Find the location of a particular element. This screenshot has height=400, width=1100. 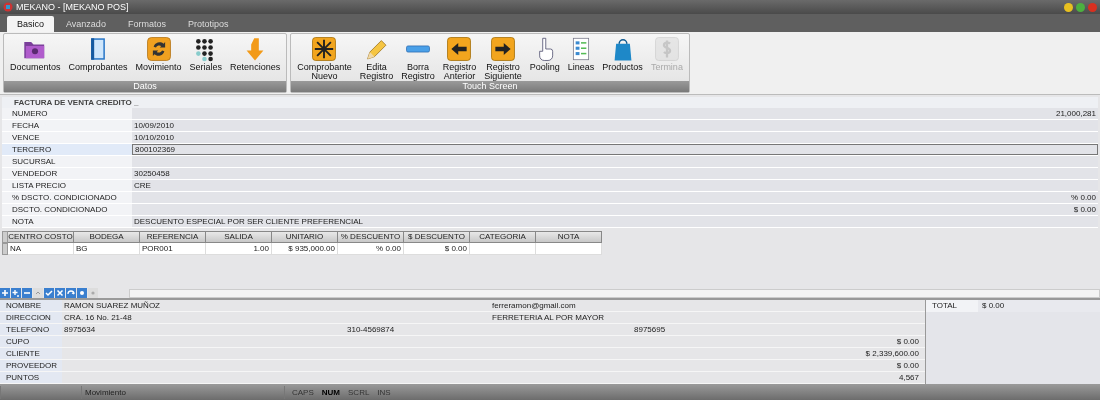

input-field: 800102369 is located at coordinates (615, 149).